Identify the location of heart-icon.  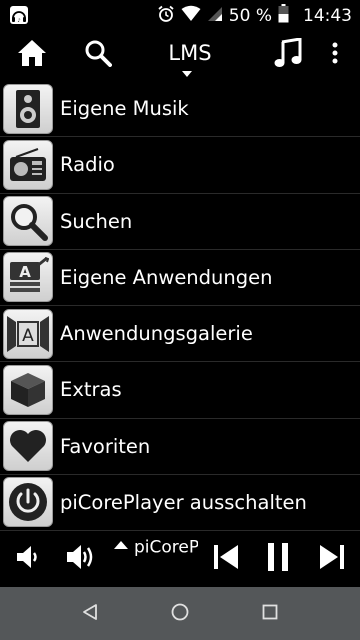
(28, 446).